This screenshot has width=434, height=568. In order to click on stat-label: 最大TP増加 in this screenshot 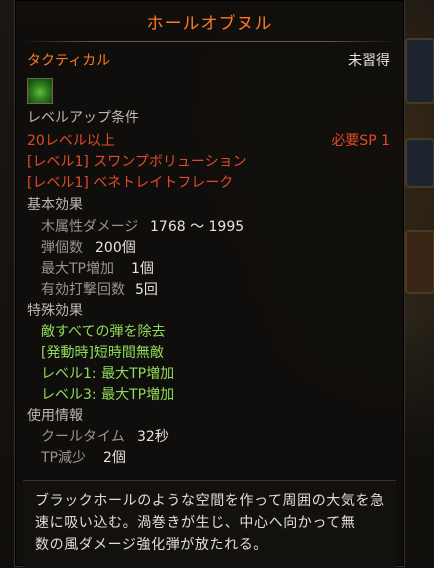, I will do `click(77, 269)`.